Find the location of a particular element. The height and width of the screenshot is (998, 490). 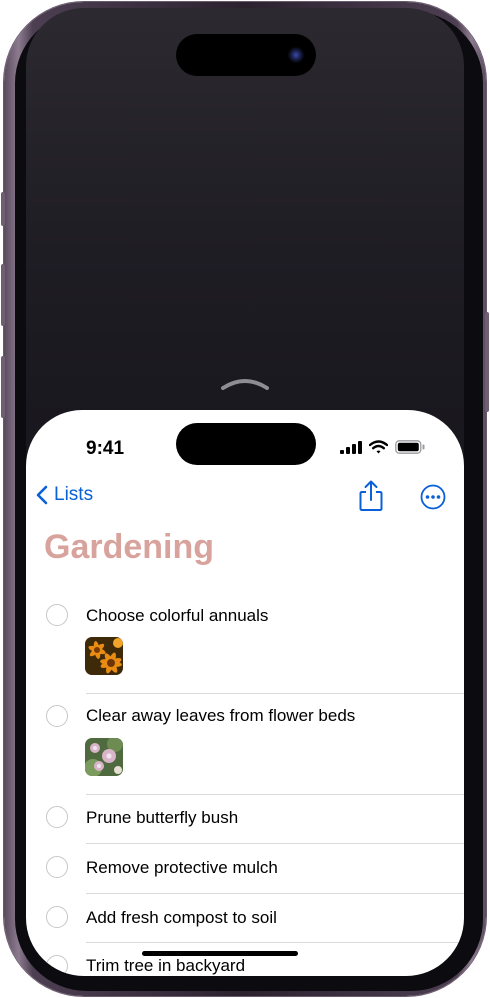

wifi-icon is located at coordinates (378, 447).